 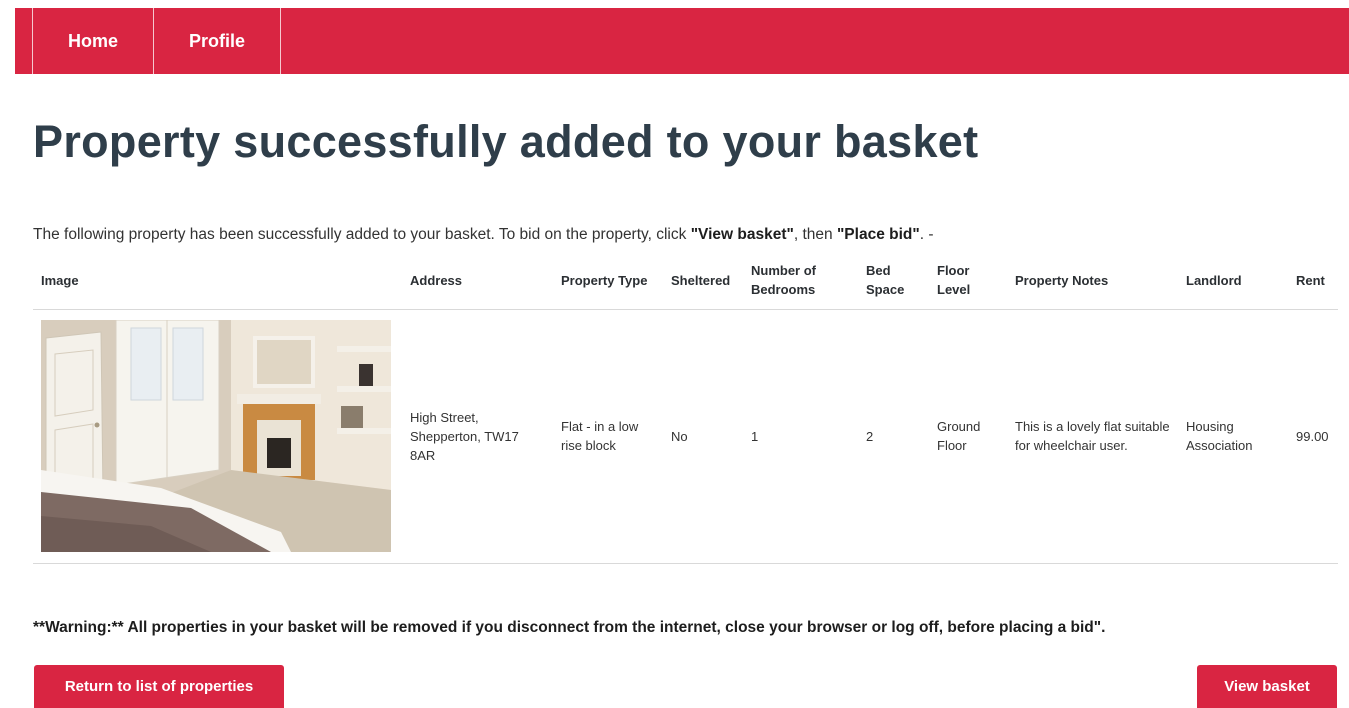 I want to click on return-to-properties-button: Return to list of properties, so click(x=159, y=686).